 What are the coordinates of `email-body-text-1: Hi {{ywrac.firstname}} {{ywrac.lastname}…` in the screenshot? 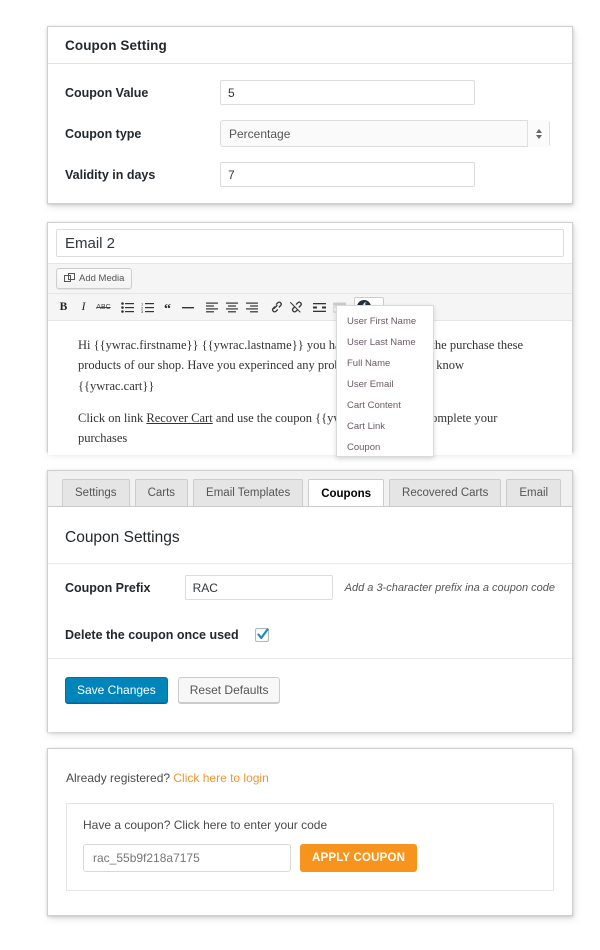 It's located at (301, 355).